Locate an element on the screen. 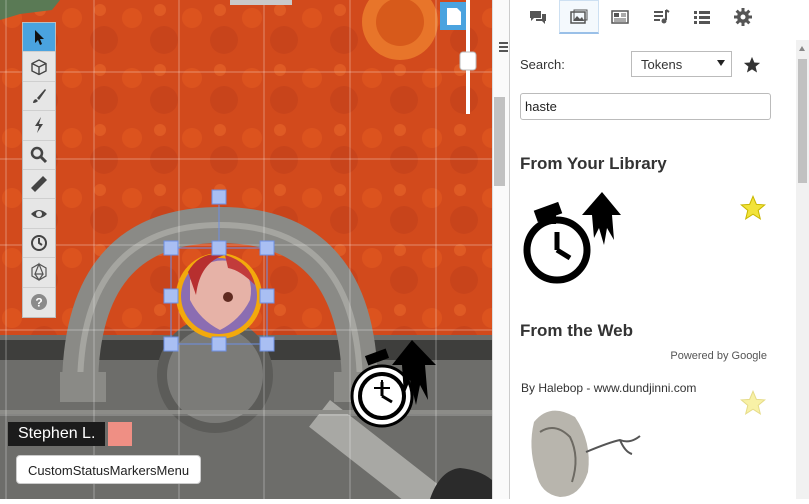 This screenshot has width=809, height=504. panel-divider is located at coordinates (501, 249).